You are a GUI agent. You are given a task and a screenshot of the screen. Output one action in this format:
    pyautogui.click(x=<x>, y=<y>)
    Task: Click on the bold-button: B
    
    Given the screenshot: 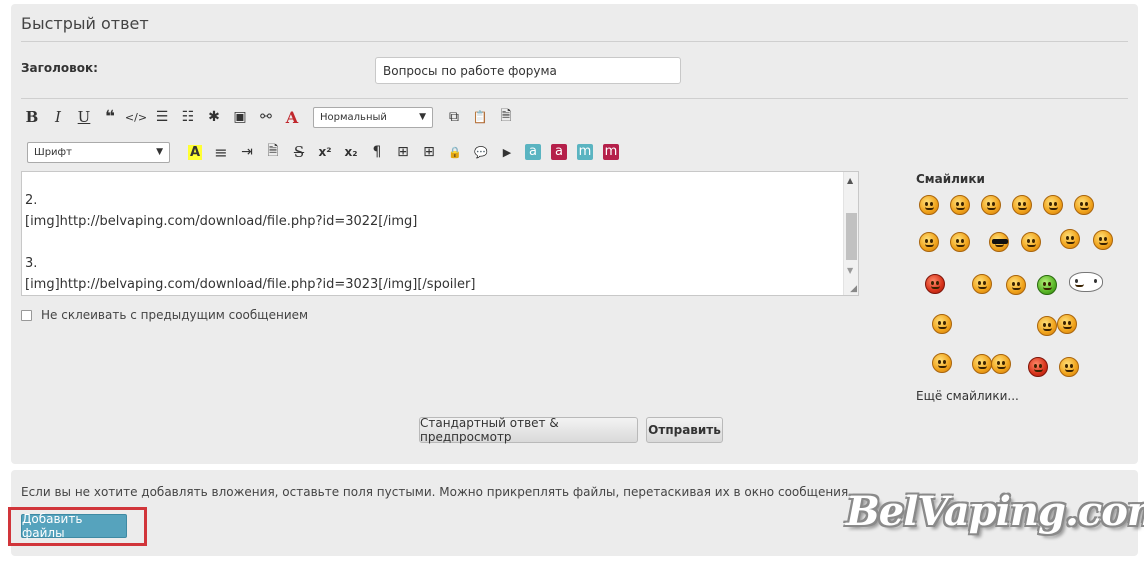 What is the action you would take?
    pyautogui.click(x=32, y=117)
    